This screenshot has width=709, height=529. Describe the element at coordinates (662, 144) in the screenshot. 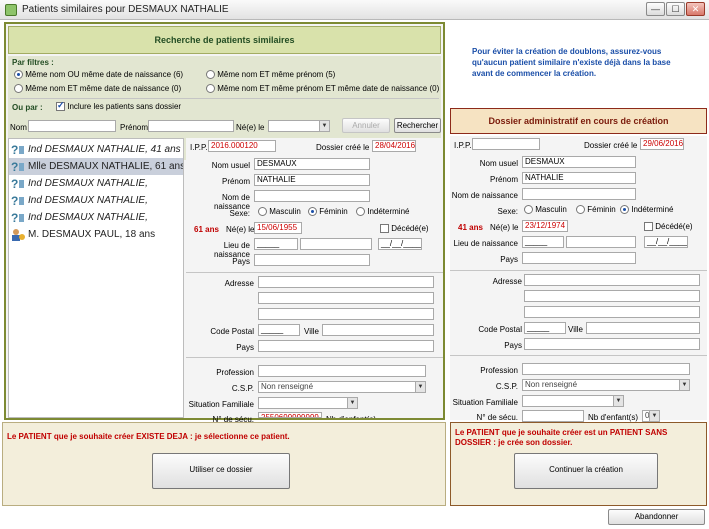

I see `created-field: 29/06/2016` at that location.